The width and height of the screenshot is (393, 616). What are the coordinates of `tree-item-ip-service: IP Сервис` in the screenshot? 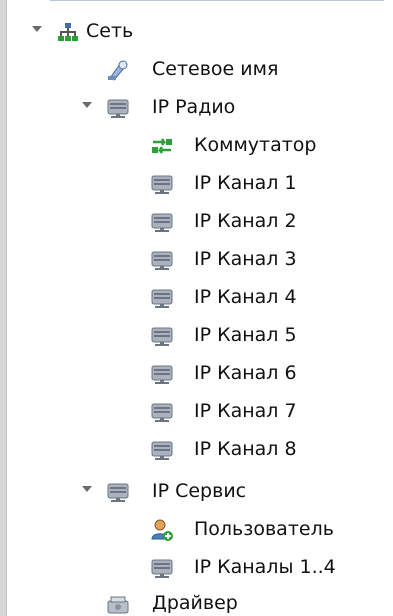 It's located at (196, 492).